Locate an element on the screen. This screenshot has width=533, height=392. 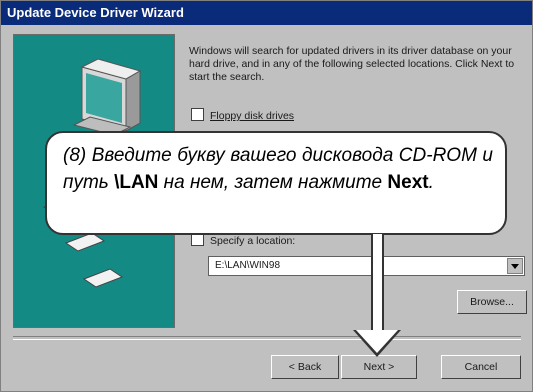
pointer-arrow-shaft is located at coordinates (377, 283).